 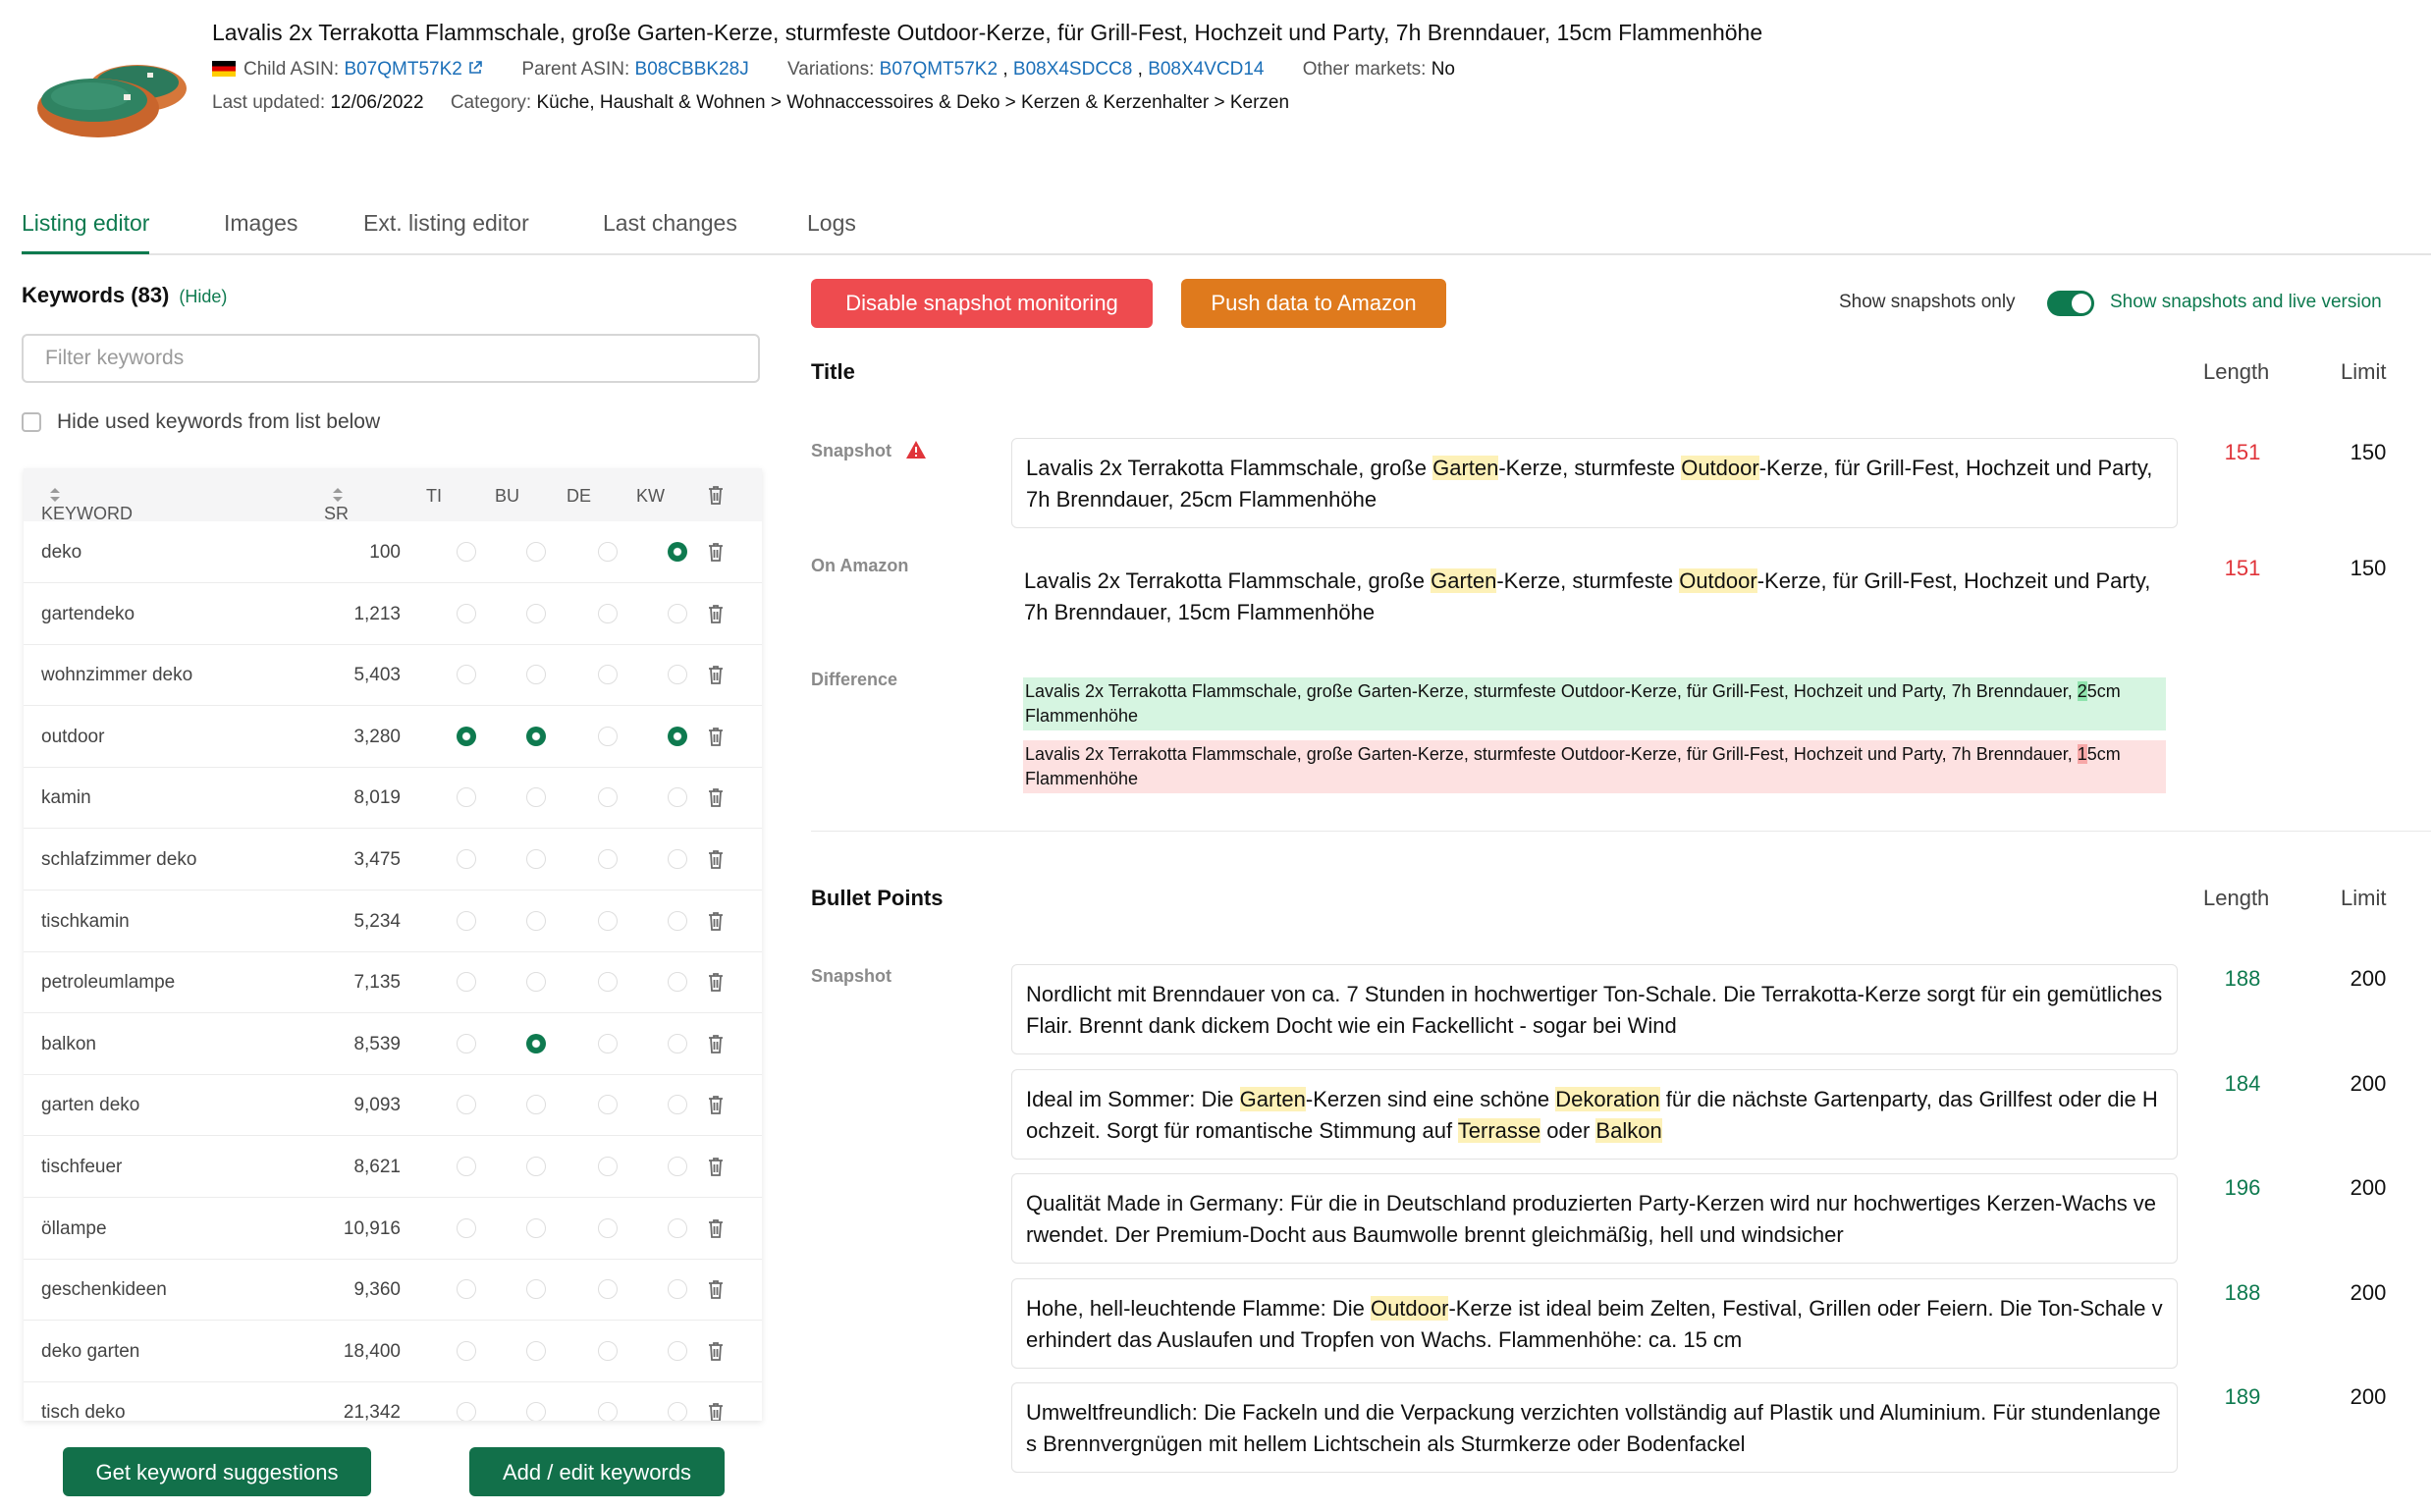 I want to click on get-keyword-suggestions-button: Get keyword suggestions, so click(x=217, y=1472).